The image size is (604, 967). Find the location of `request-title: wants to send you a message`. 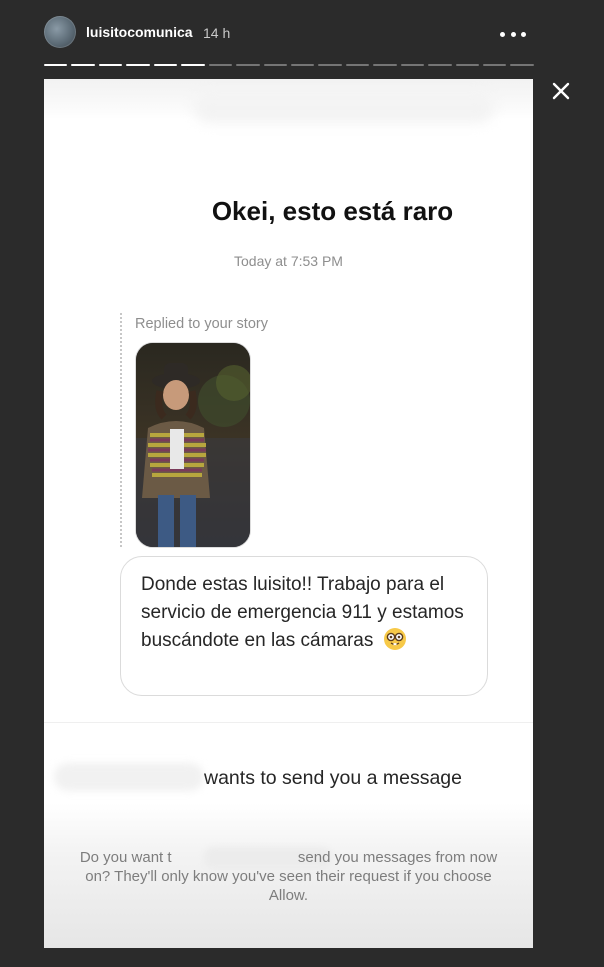

request-title: wants to send you a message is located at coordinates (333, 778).